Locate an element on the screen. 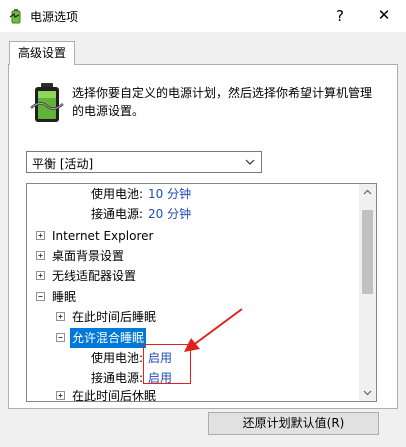 The image size is (406, 447). power-plan-select: 平衡 [活动] is located at coordinates (144, 162).